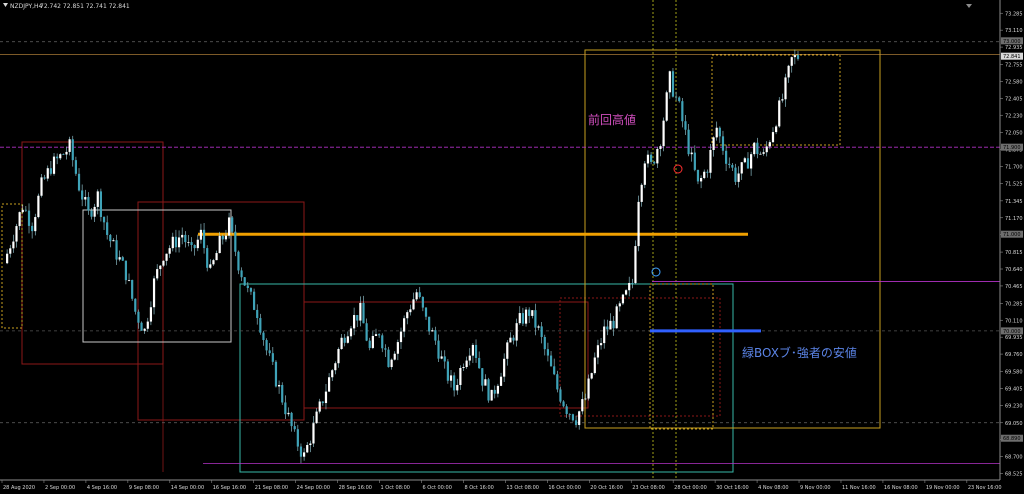 The image size is (1024, 494). What do you see at coordinates (355, 488) in the screenshot?
I see `time-tick-label: 28 Sep 16:00` at bounding box center [355, 488].